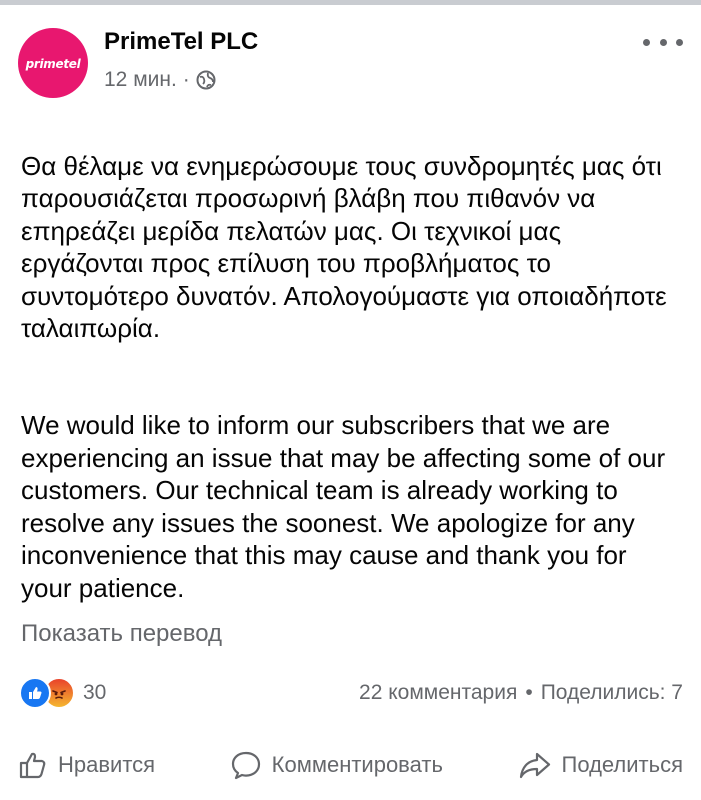 The image size is (701, 800). What do you see at coordinates (107, 764) in the screenshot?
I see `like-label: Нравится` at bounding box center [107, 764].